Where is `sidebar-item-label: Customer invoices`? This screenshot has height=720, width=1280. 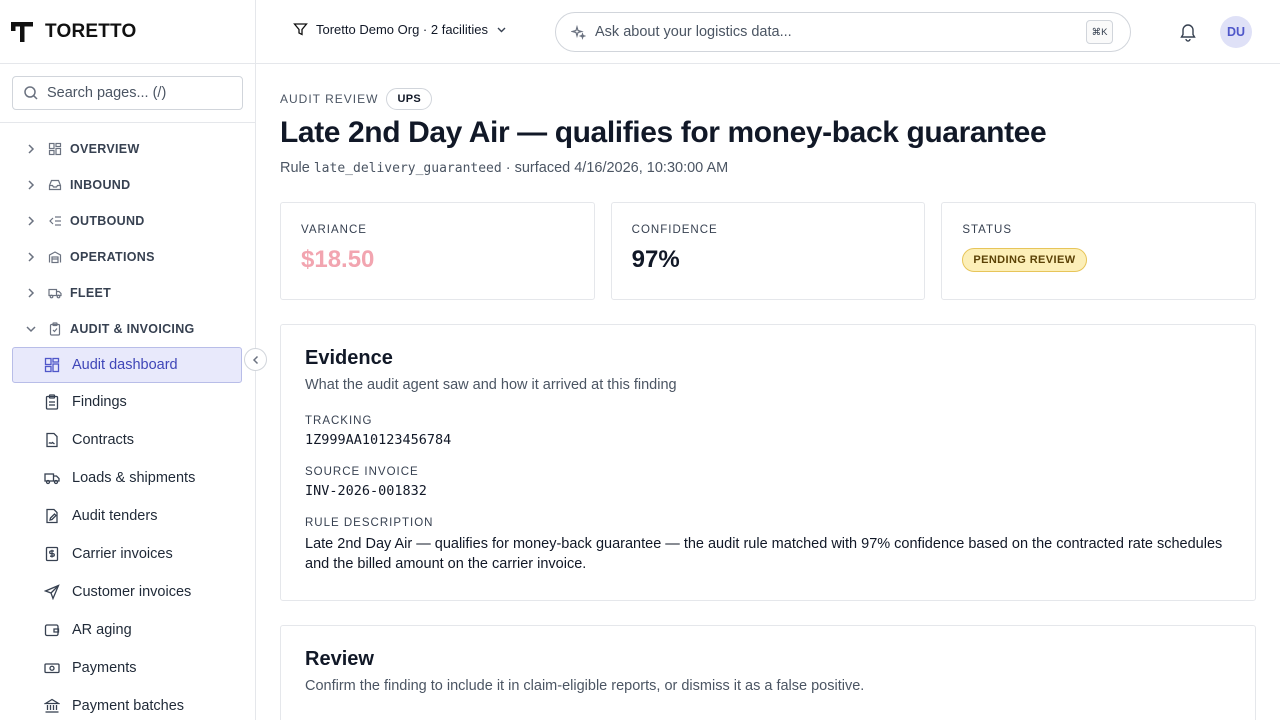 sidebar-item-label: Customer invoices is located at coordinates (132, 592).